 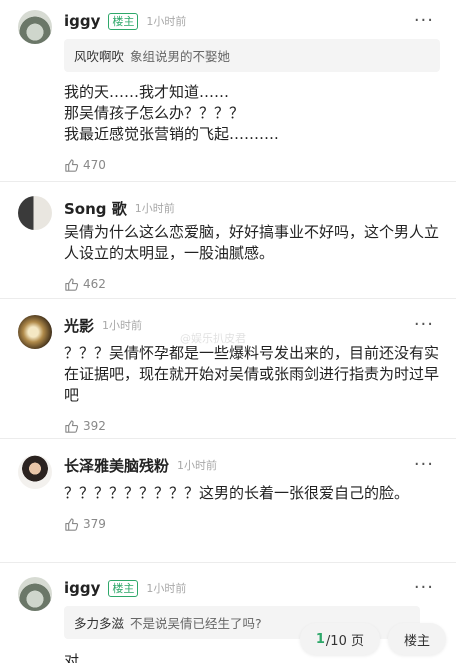 I want to click on username: Song 歌, so click(x=95, y=208).